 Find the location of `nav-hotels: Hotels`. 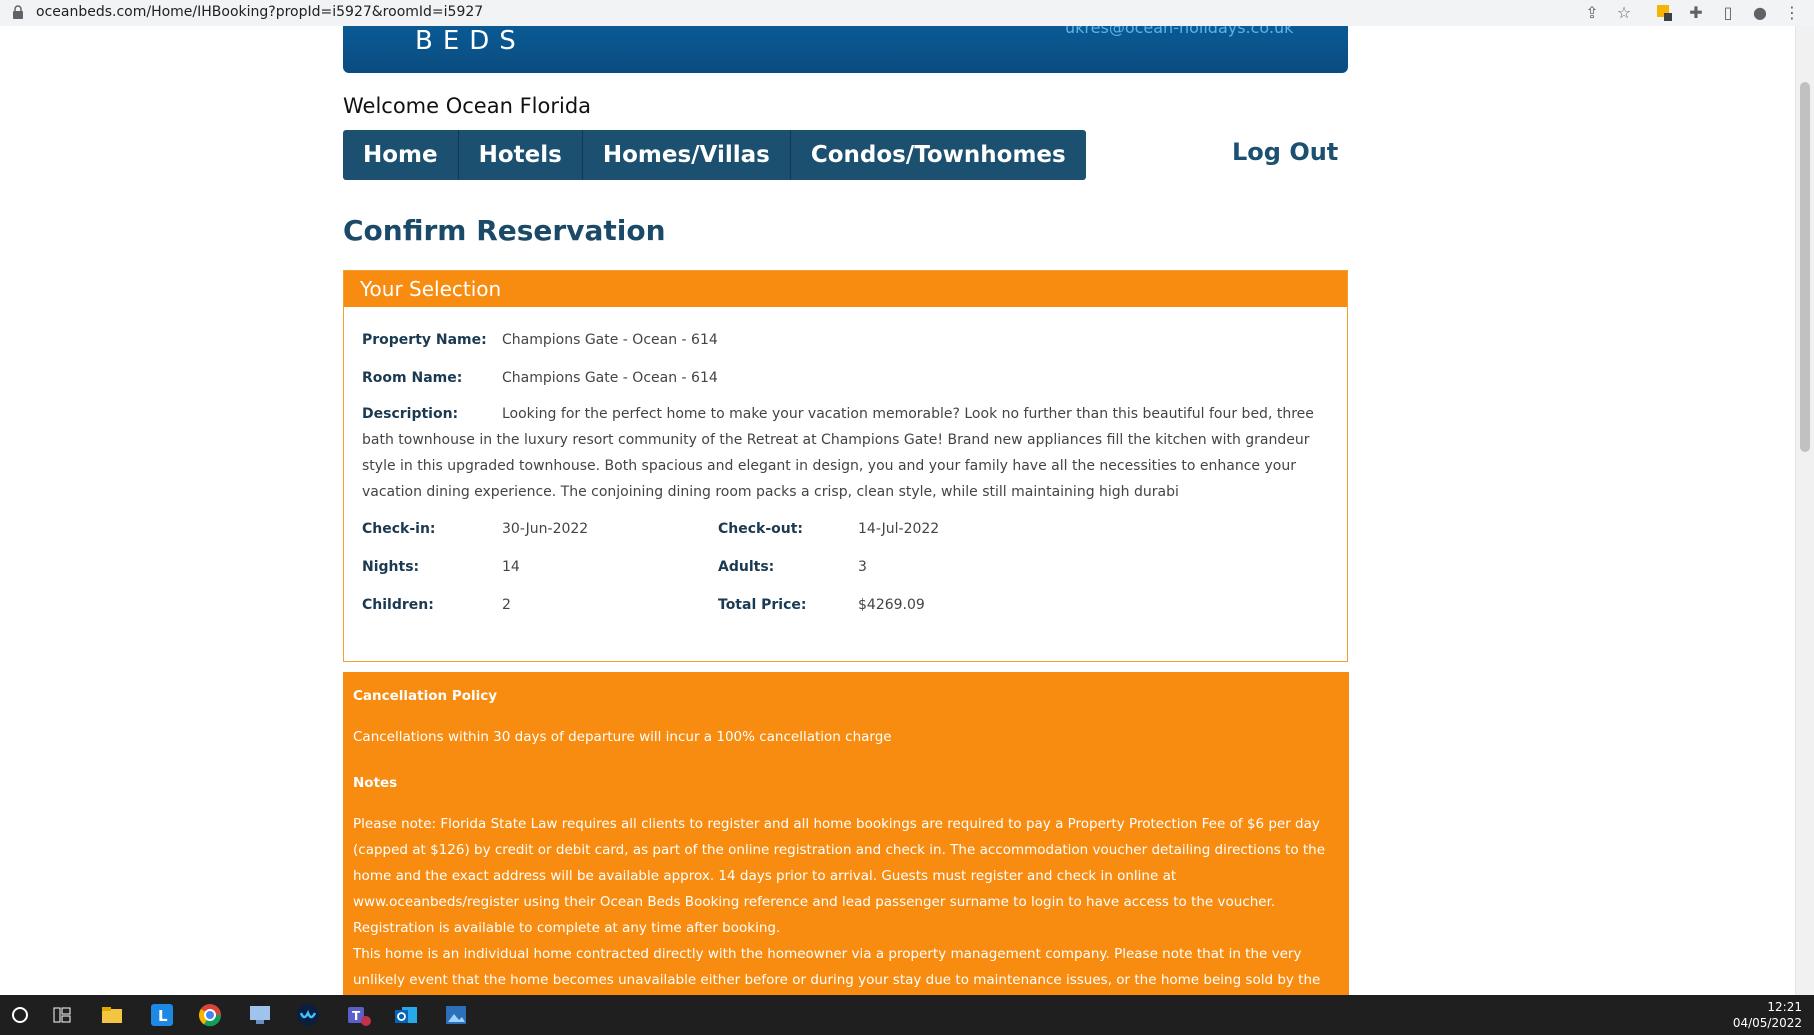

nav-hotels: Hotels is located at coordinates (521, 155).